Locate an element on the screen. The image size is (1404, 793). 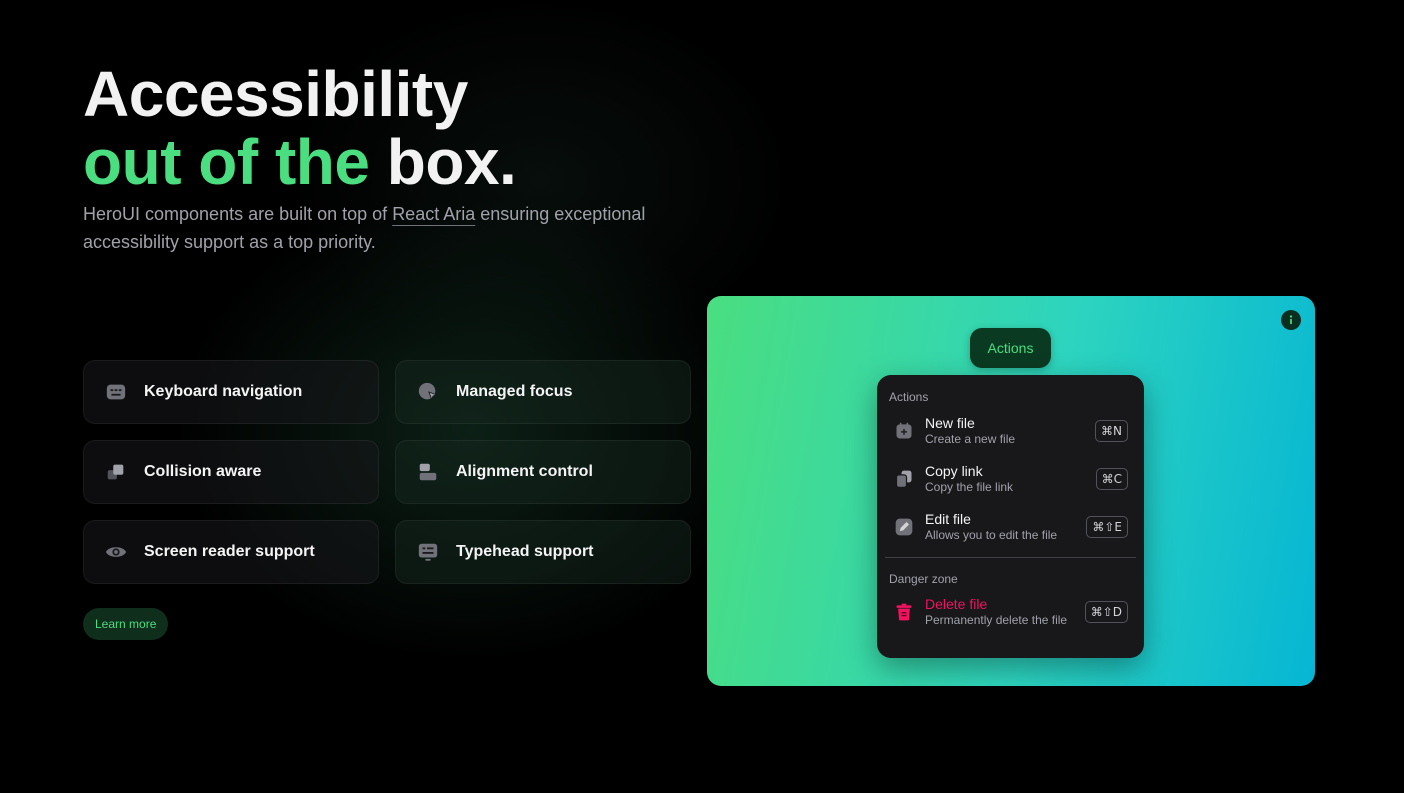
menu-divider is located at coordinates (1010, 557).